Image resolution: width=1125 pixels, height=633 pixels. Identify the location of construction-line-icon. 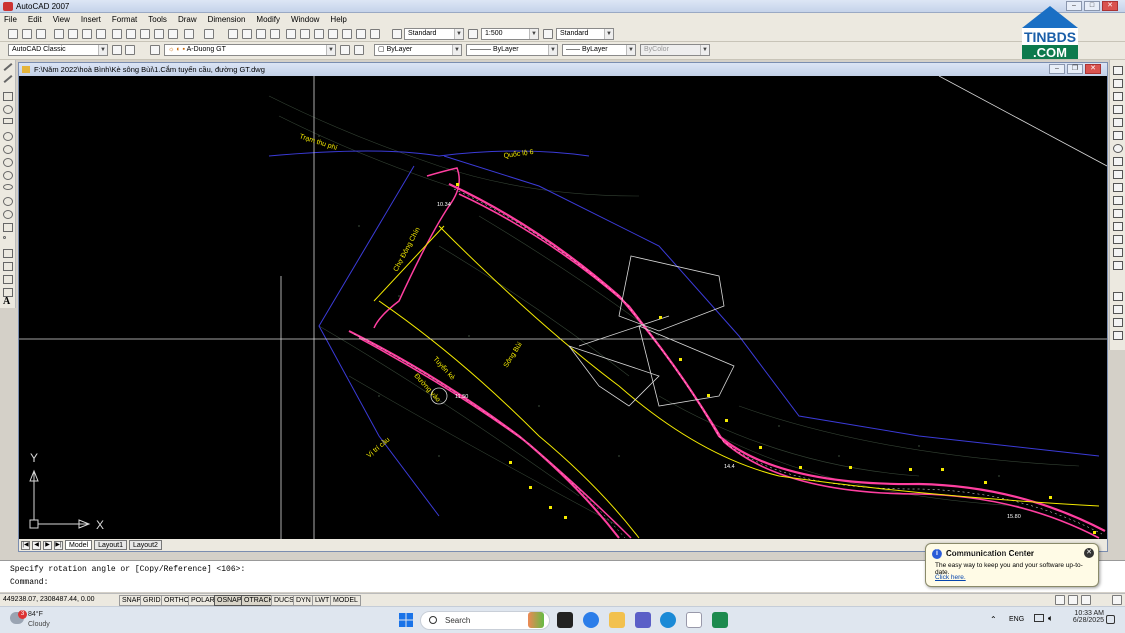
(8, 79).